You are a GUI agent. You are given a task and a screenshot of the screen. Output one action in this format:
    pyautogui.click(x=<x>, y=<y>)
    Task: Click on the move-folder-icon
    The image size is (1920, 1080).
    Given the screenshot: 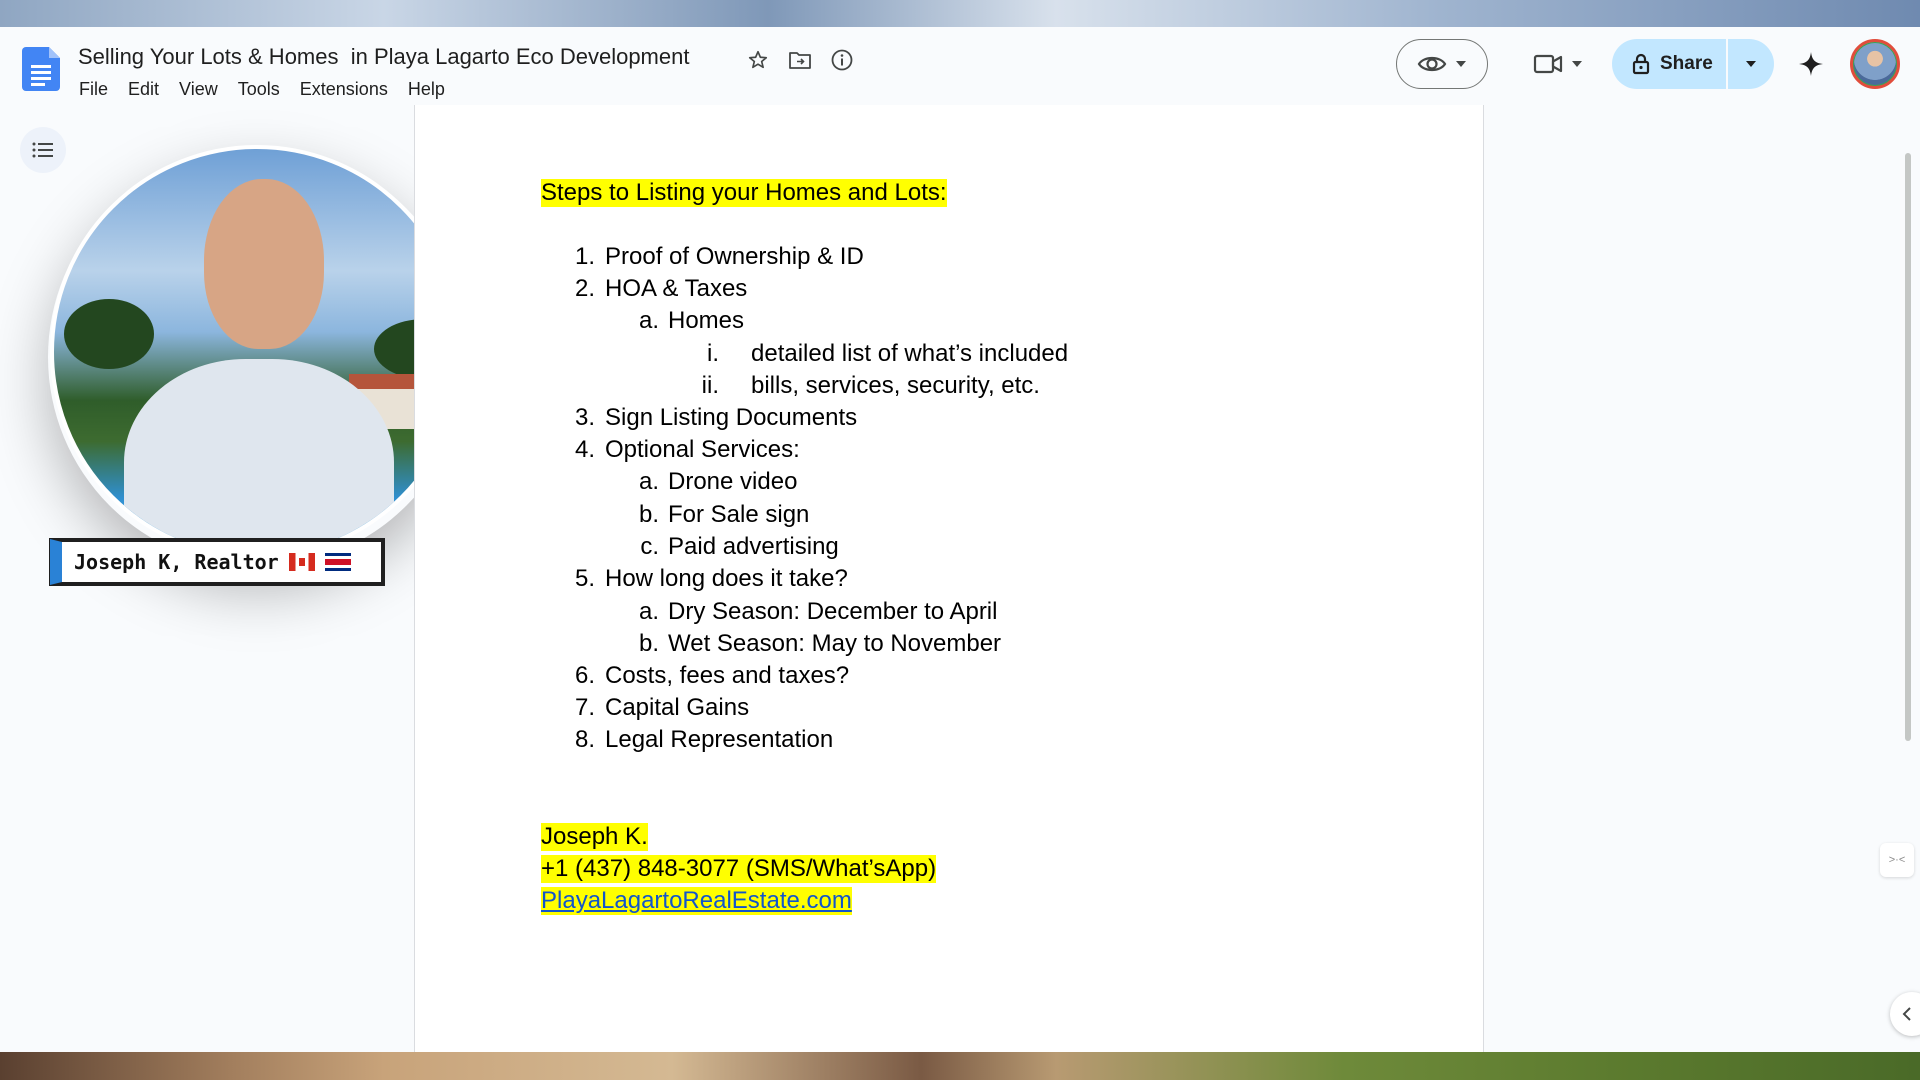 What is the action you would take?
    pyautogui.click(x=800, y=60)
    